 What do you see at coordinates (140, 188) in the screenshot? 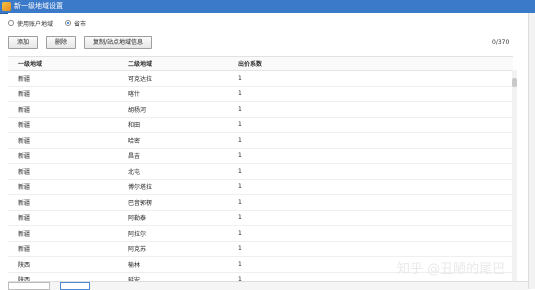
I see `cell-level2: 博尔塔拉` at bounding box center [140, 188].